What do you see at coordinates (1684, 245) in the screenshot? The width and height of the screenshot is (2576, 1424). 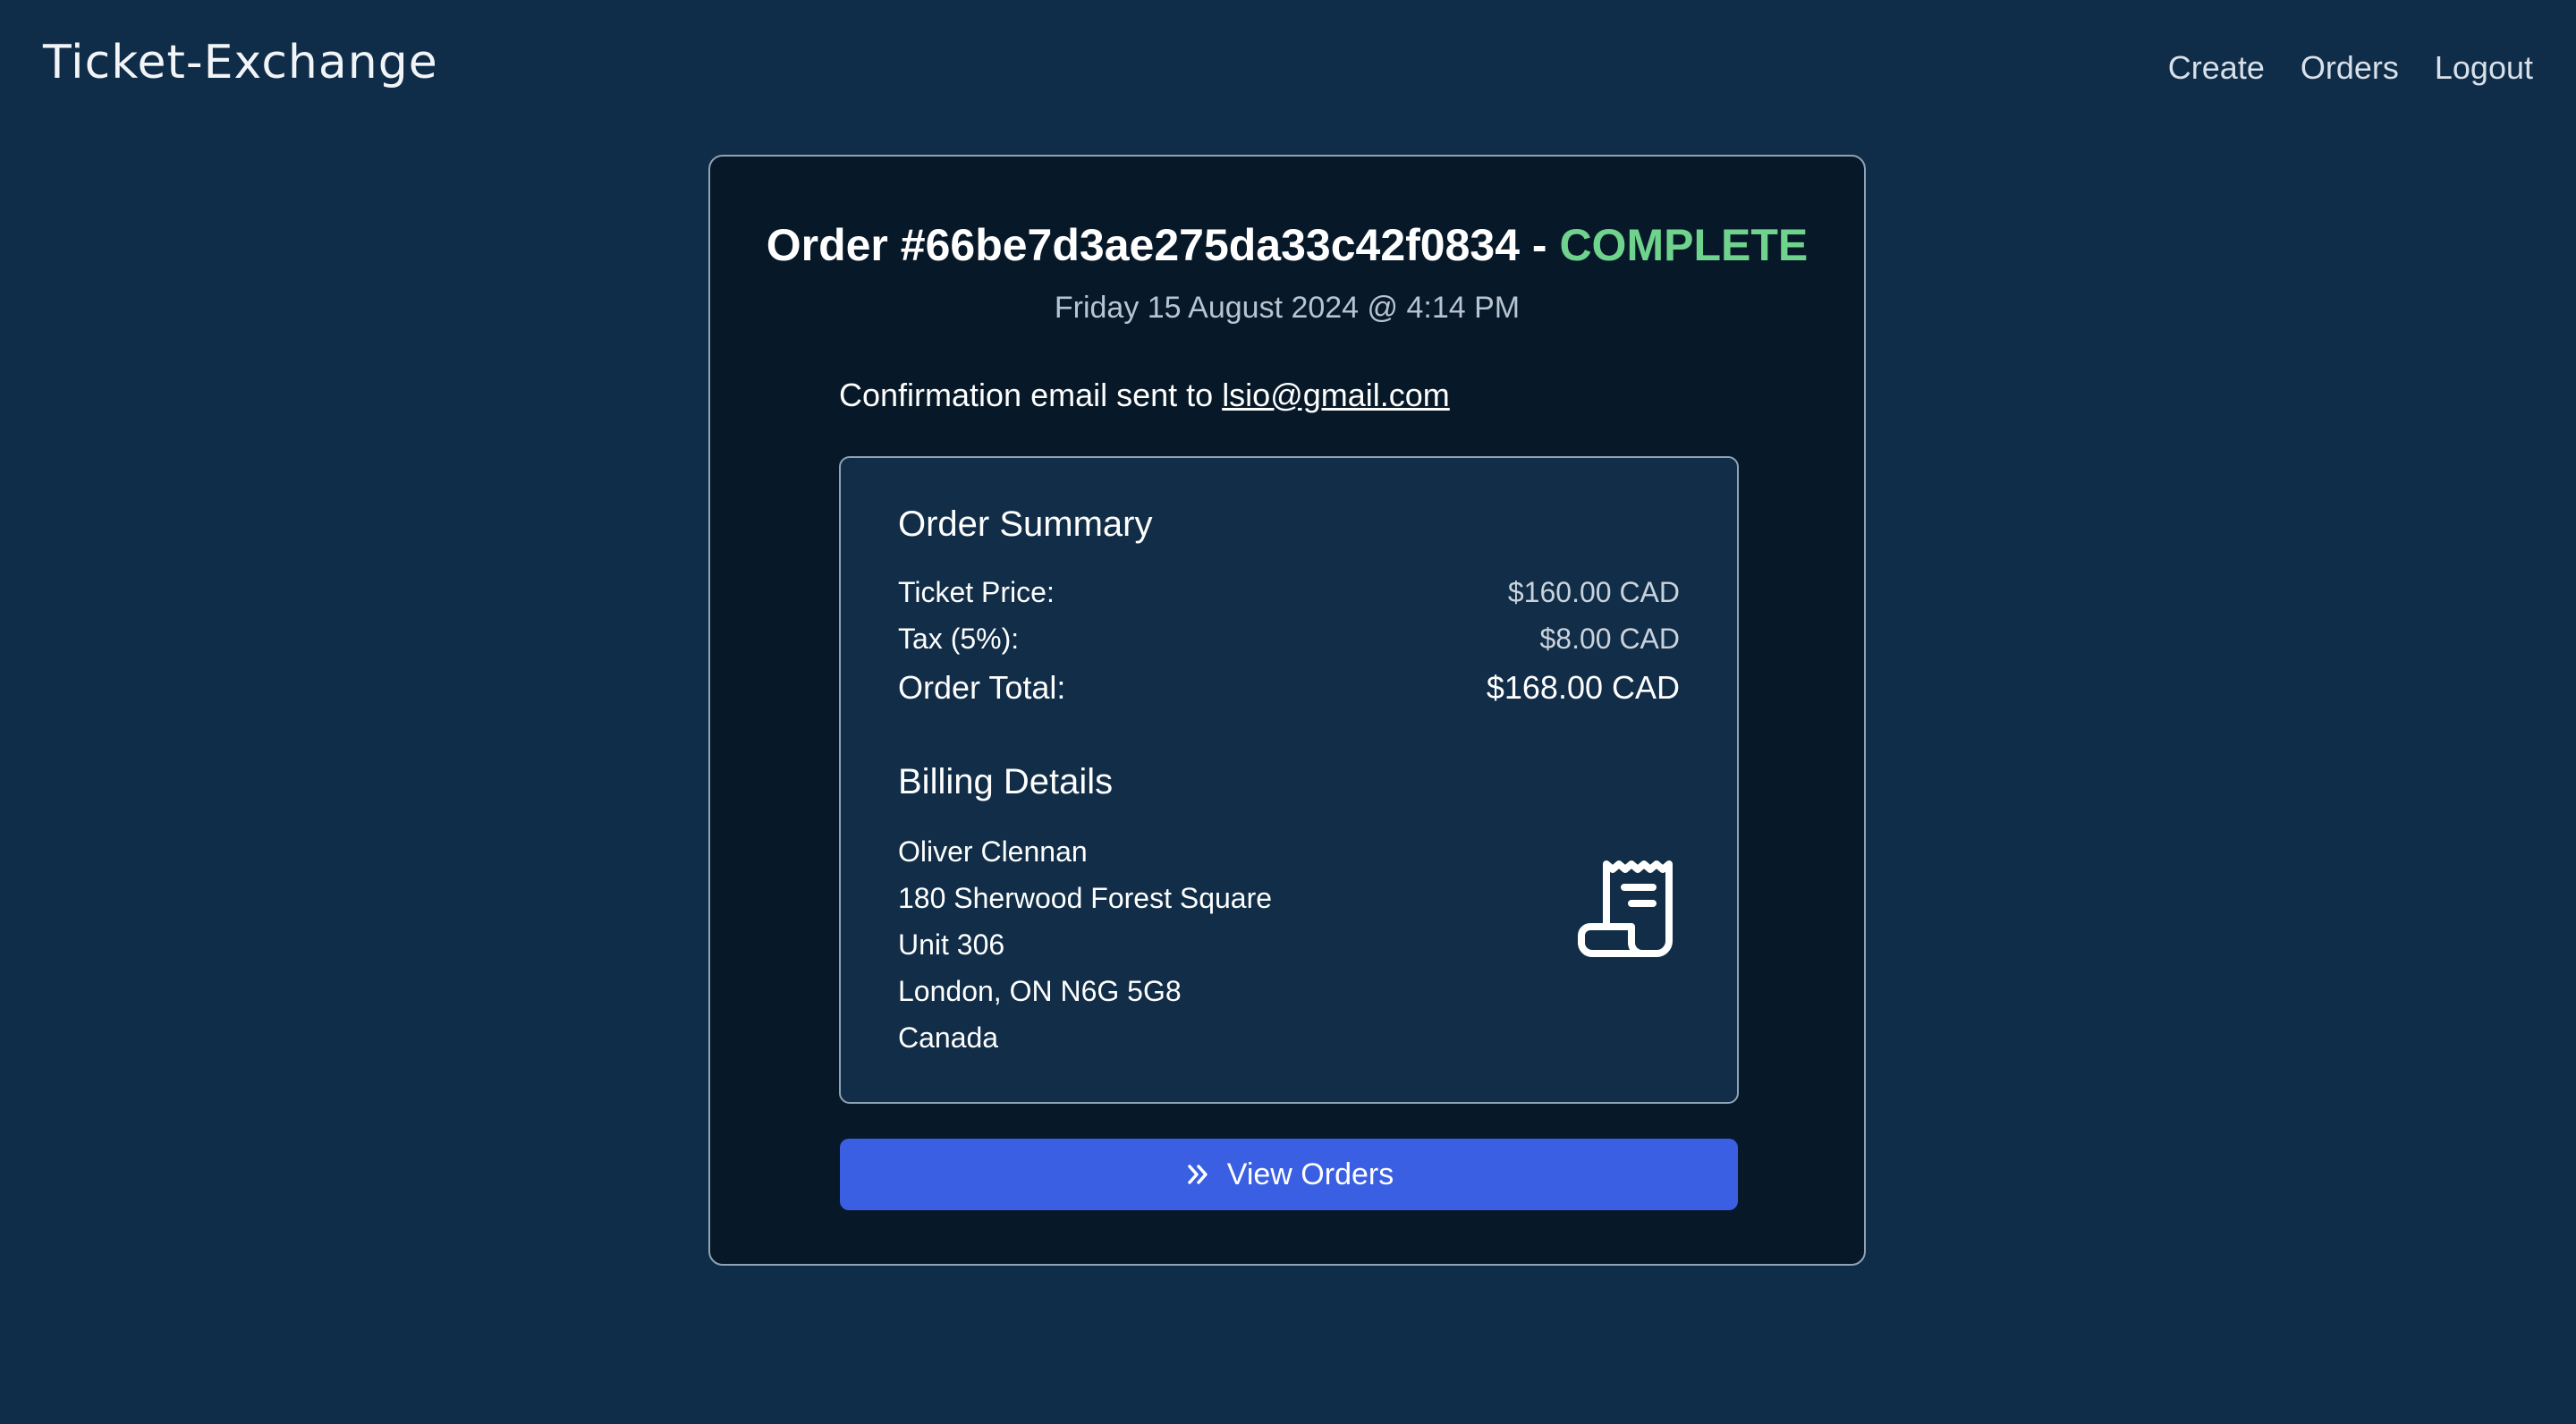 I see `order-status-badge: COMPLETE` at bounding box center [1684, 245].